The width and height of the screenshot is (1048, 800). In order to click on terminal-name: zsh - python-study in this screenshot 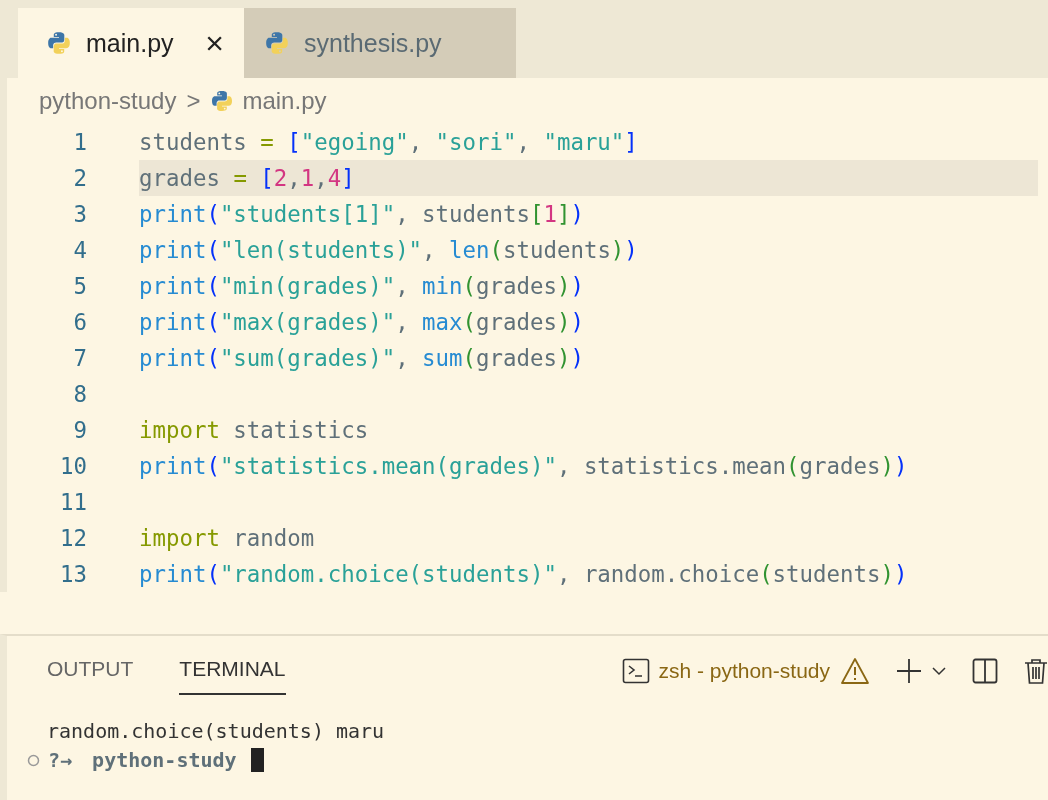, I will do `click(744, 671)`.